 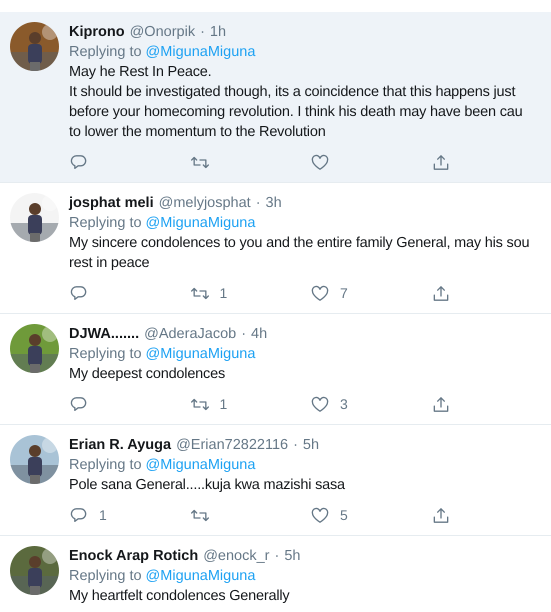 What do you see at coordinates (232, 445) in the screenshot?
I see `user-handle: @Erian72822116` at bounding box center [232, 445].